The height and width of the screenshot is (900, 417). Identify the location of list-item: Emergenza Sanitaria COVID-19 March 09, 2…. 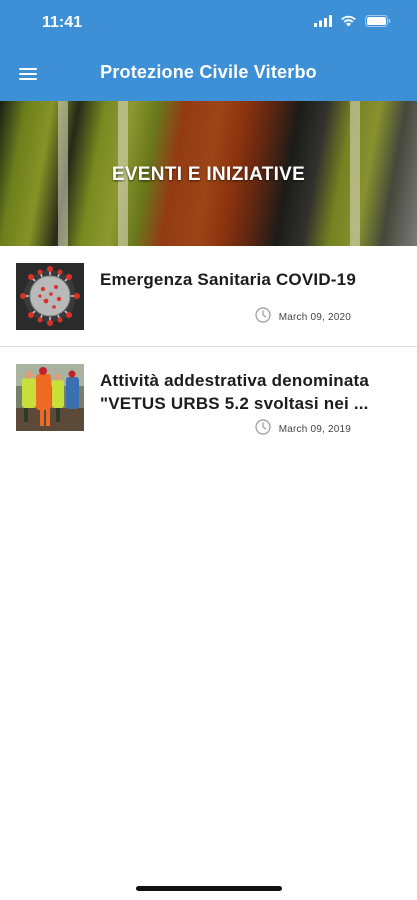
(208, 296).